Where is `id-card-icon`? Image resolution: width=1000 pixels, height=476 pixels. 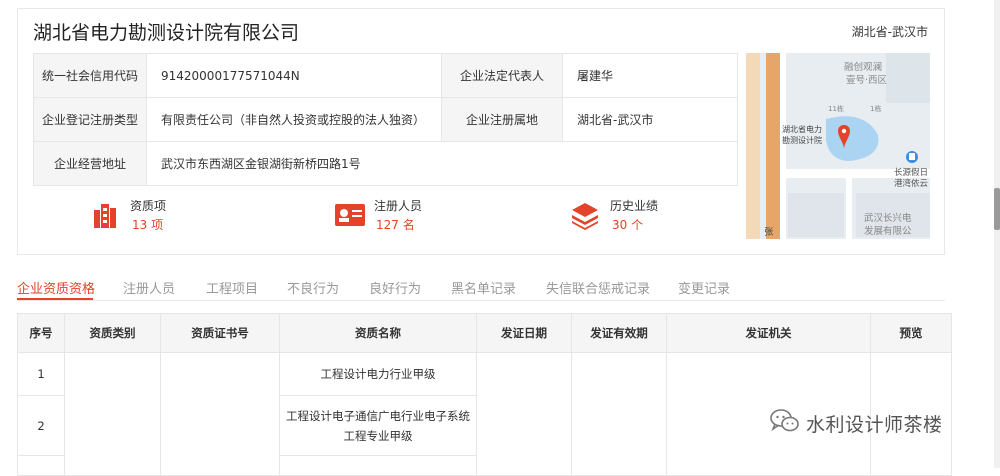 id-card-icon is located at coordinates (349, 215).